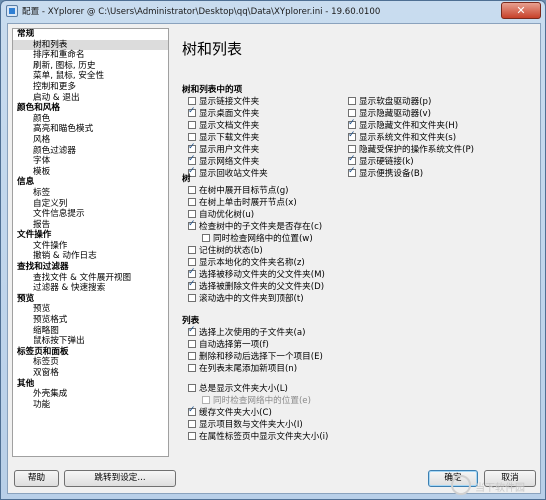 This screenshot has height=500, width=546. I want to click on help-button: 帮助, so click(36, 478).